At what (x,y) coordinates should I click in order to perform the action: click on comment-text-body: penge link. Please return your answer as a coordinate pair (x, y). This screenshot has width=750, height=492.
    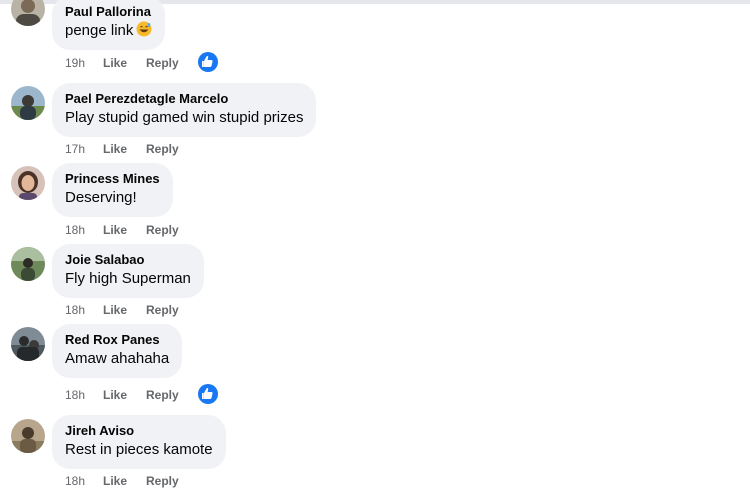
    Looking at the image, I should click on (99, 30).